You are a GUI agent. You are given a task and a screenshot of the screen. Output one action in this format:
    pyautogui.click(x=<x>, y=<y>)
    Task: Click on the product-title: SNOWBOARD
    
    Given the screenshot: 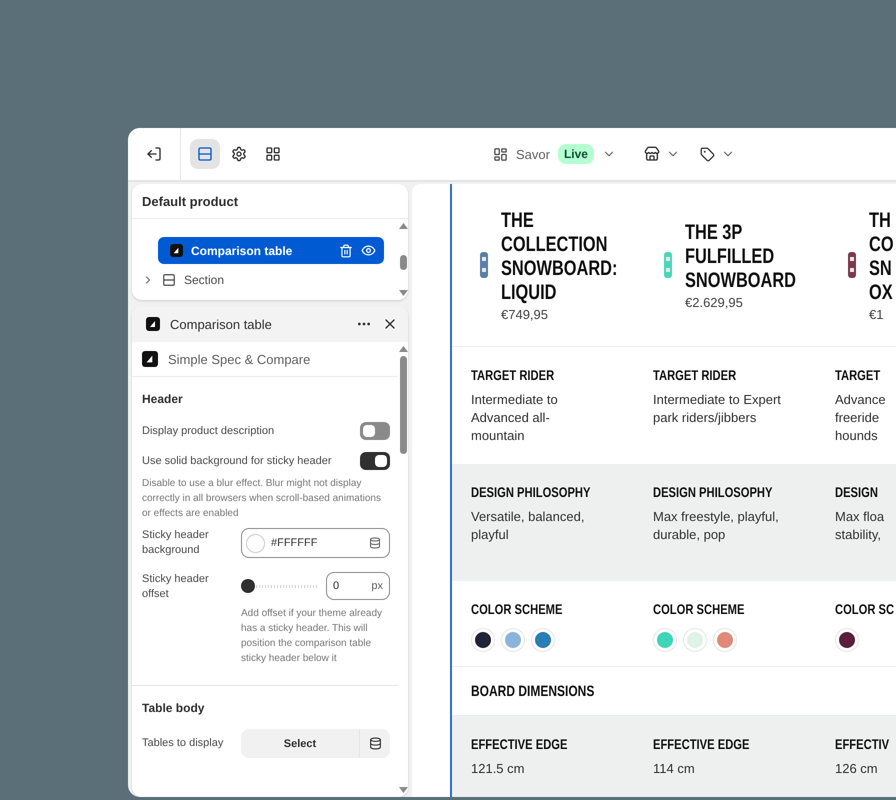 What is the action you would take?
    pyautogui.click(x=740, y=280)
    